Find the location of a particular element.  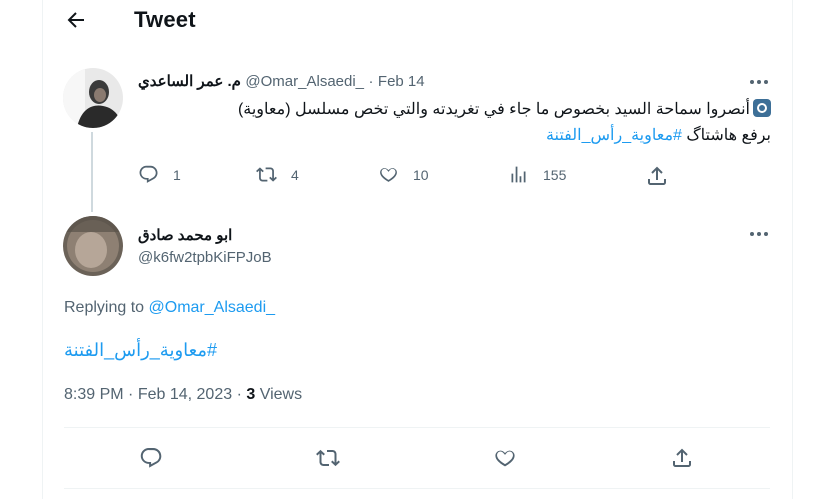

like-button: 10 is located at coordinates (403, 174).